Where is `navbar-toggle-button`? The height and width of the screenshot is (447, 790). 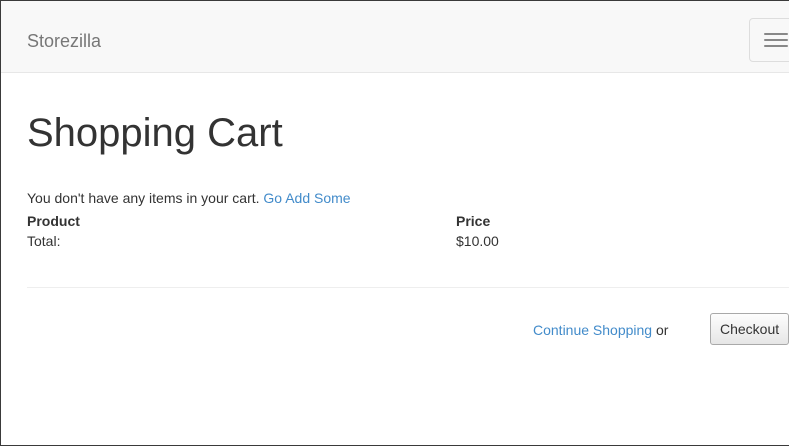 navbar-toggle-button is located at coordinates (769, 40).